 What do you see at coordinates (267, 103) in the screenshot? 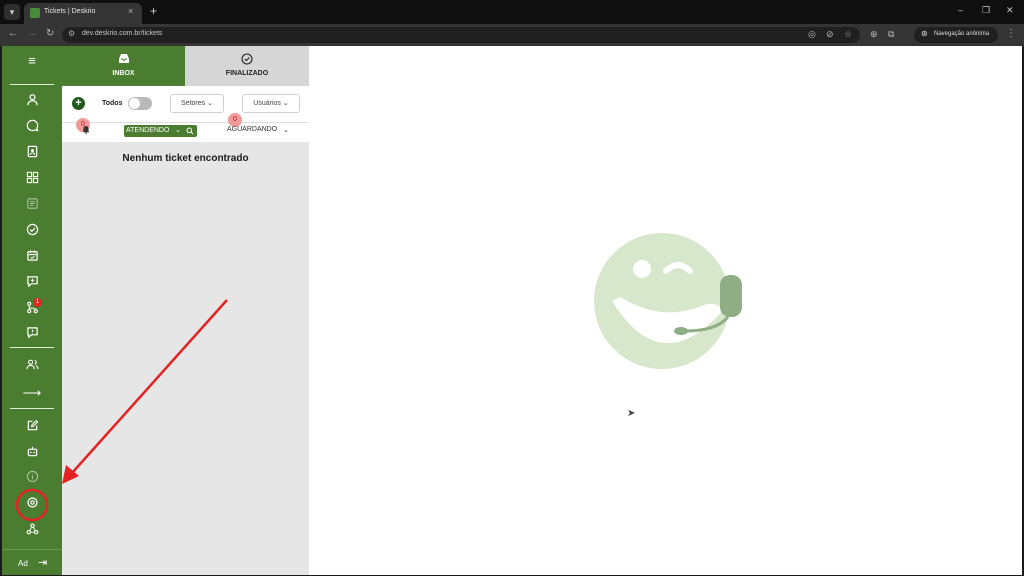
I see `usuarios-label: Usuários` at bounding box center [267, 103].